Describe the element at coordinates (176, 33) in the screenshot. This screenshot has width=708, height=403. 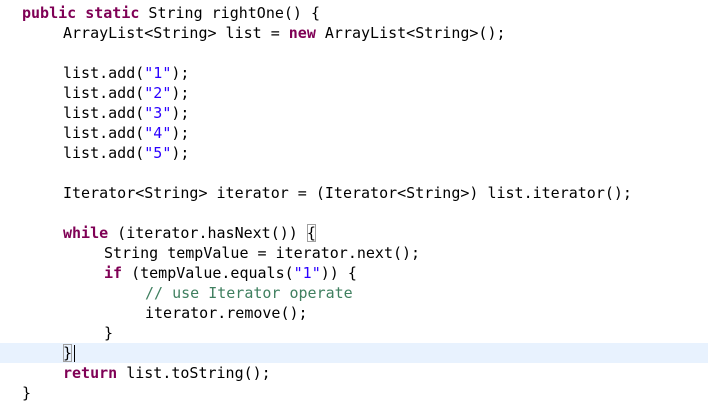
I see `code-token: ArrayList<String> list =` at that location.